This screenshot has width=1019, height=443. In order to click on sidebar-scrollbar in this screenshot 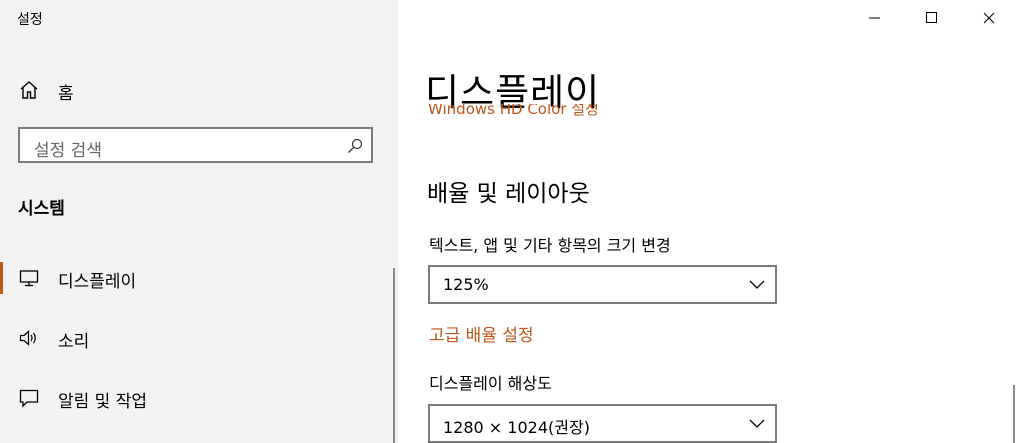, I will do `click(394, 355)`.